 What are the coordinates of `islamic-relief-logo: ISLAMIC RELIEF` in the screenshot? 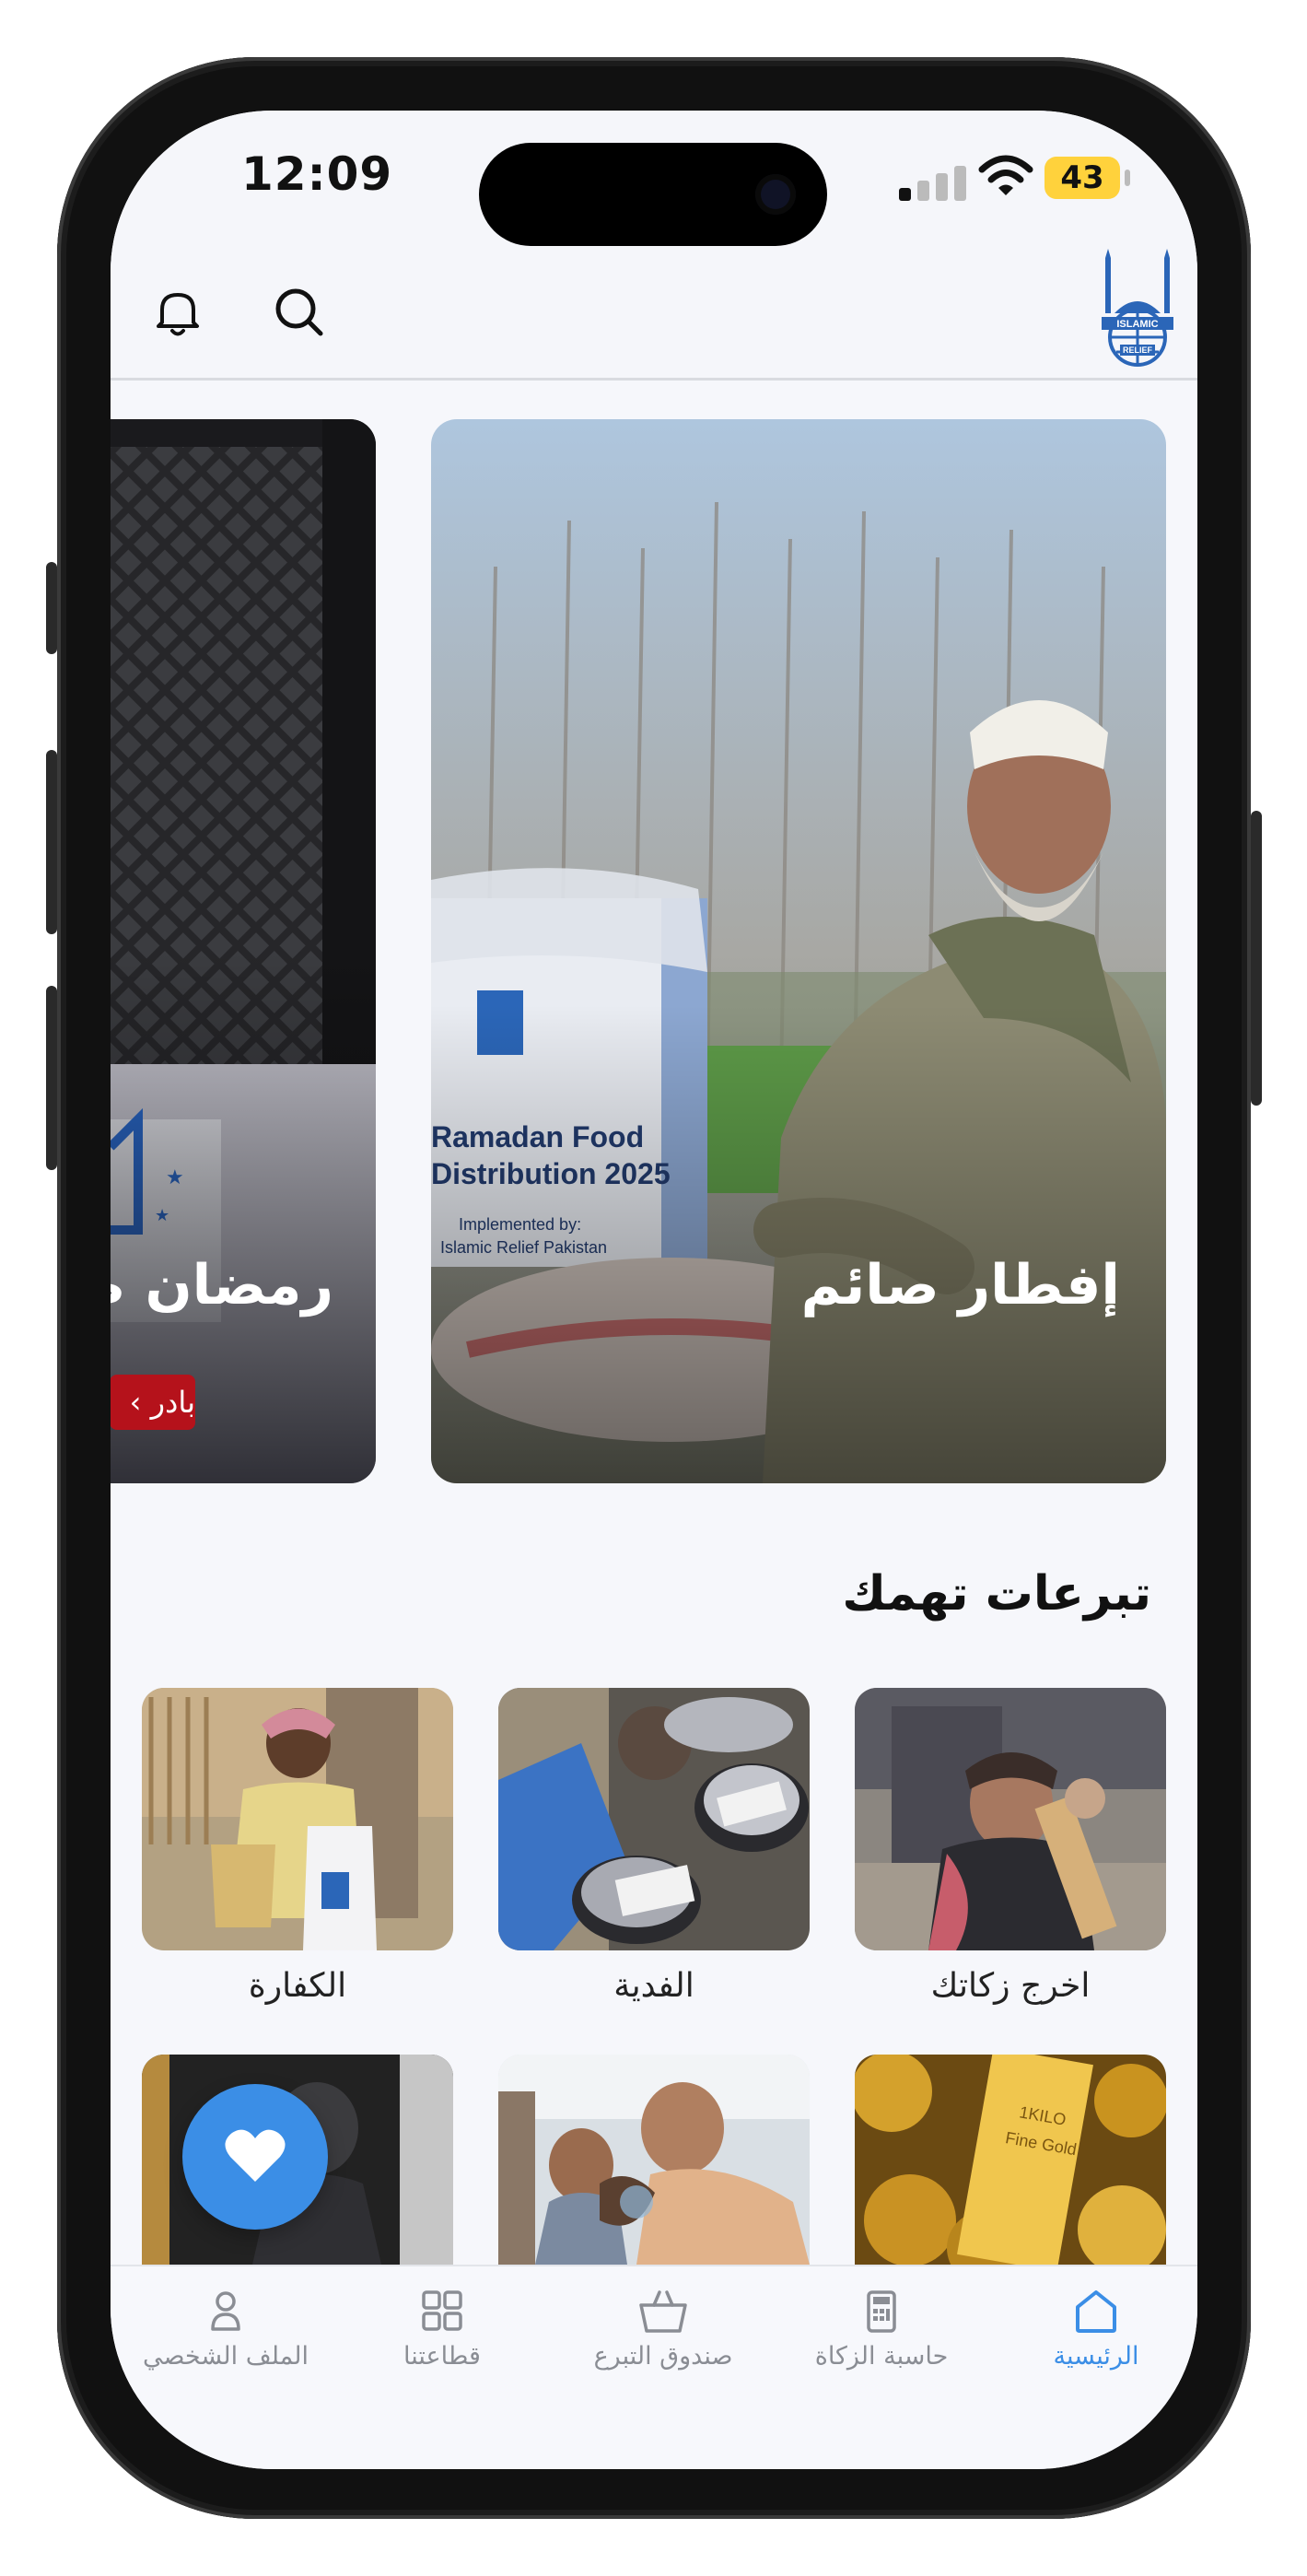 It's located at (1137, 309).